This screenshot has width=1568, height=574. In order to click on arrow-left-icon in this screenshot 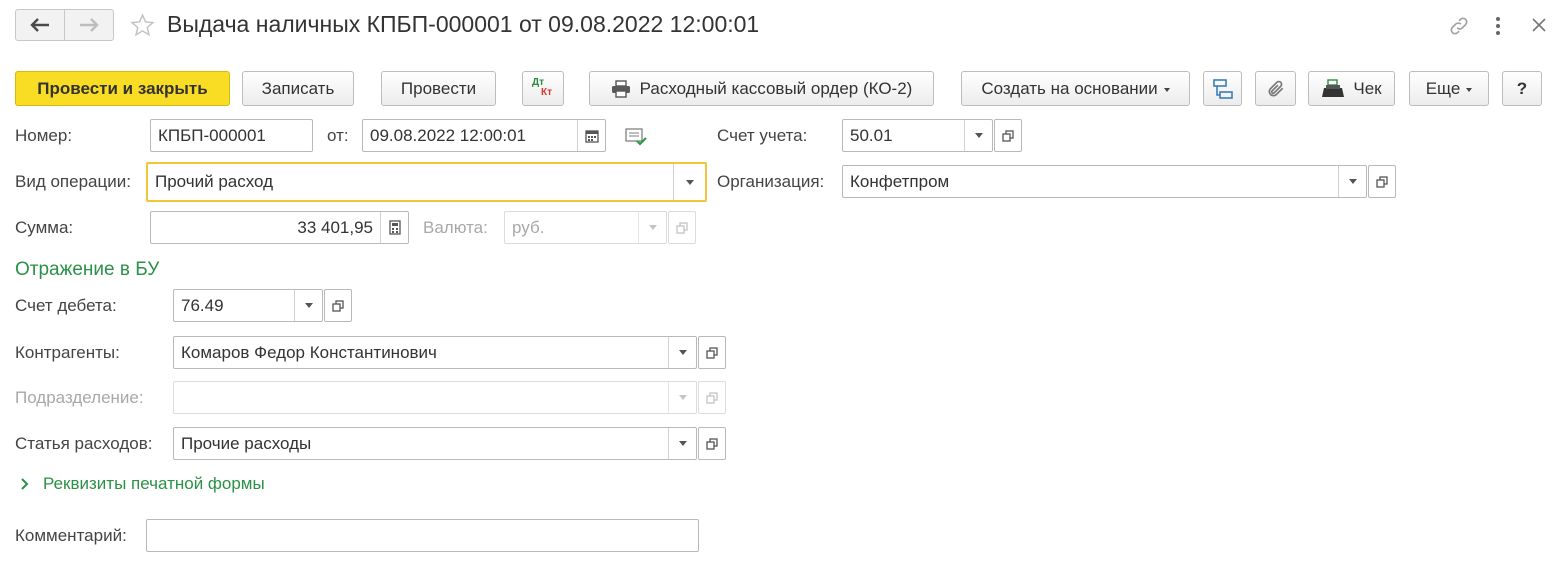, I will do `click(39, 25)`.